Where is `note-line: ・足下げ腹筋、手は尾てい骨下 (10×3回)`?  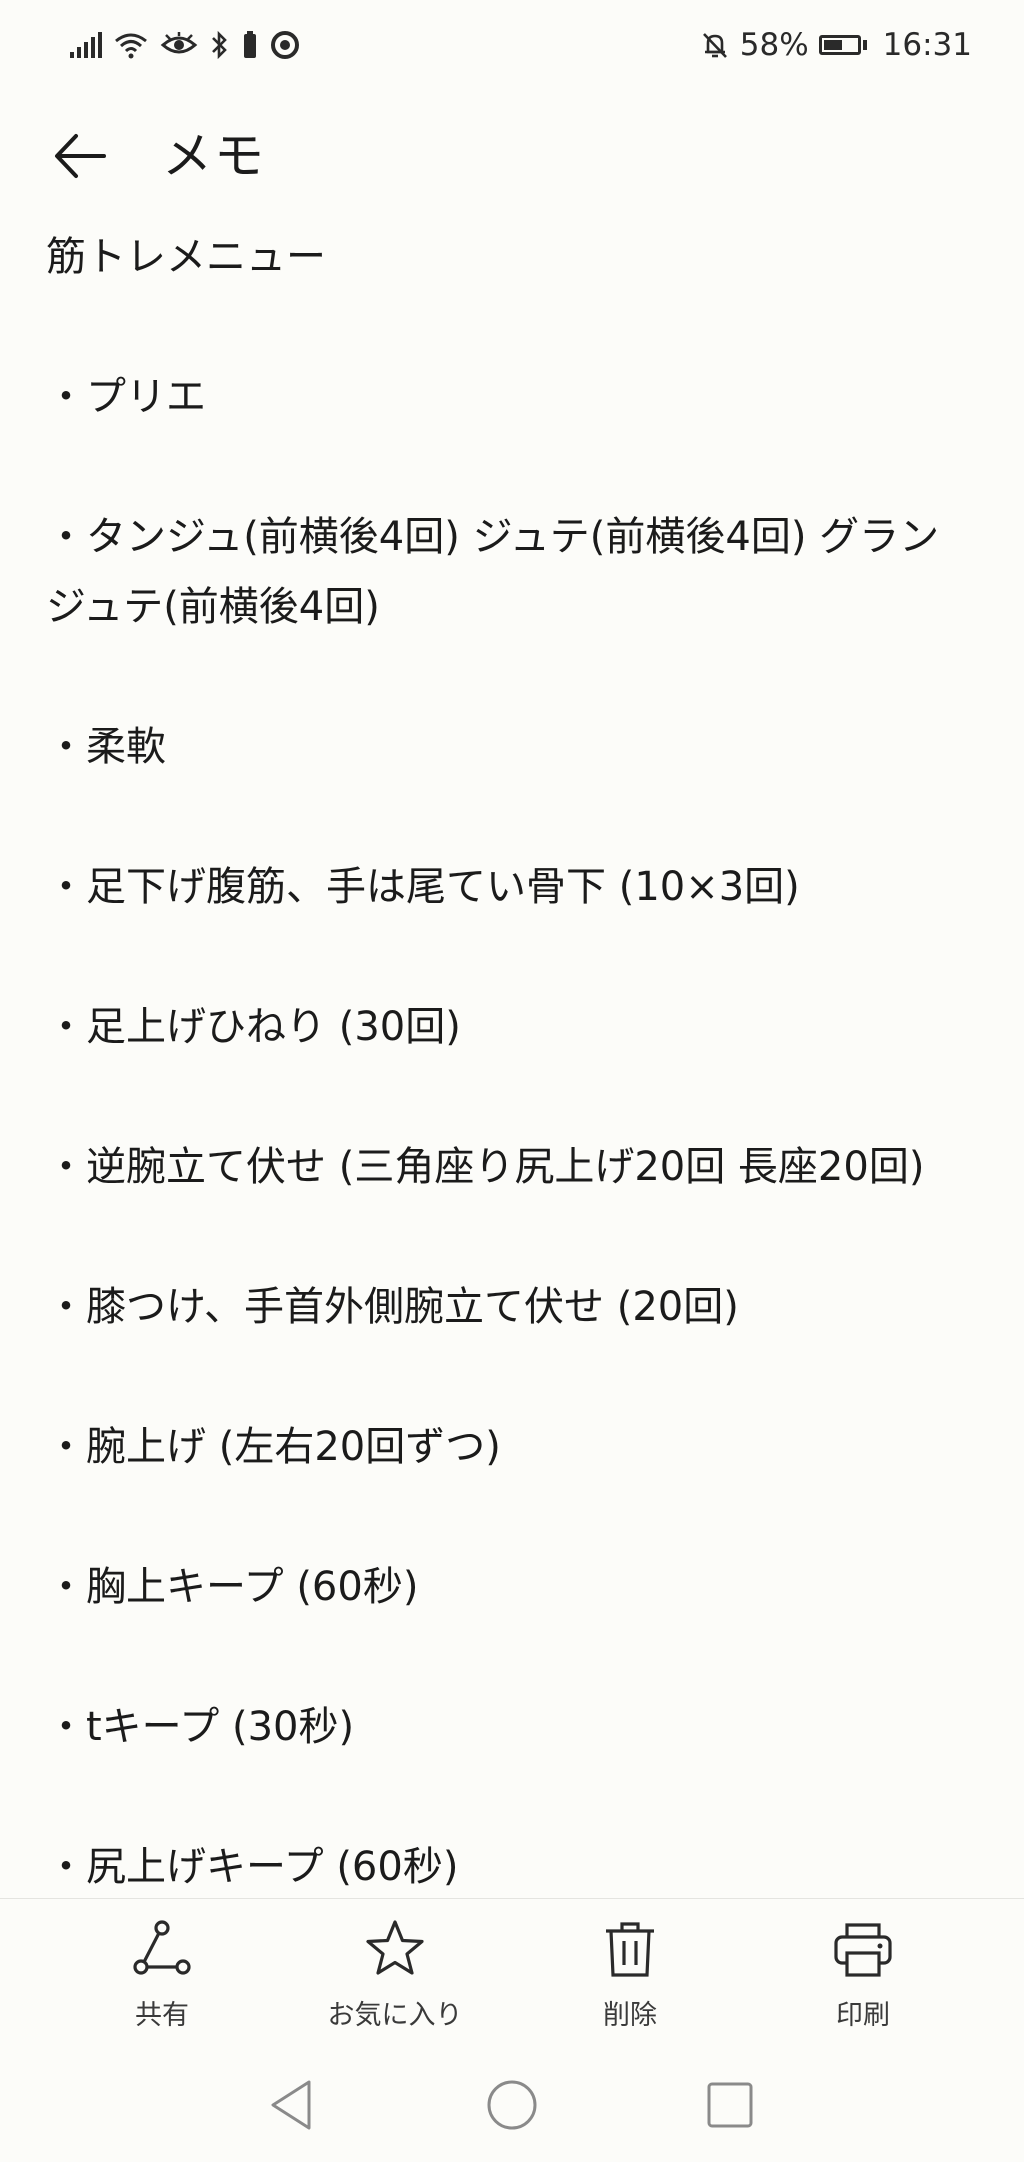 note-line: ・足下げ腹筋、手は尾てい骨下 (10×3回) is located at coordinates (423, 887).